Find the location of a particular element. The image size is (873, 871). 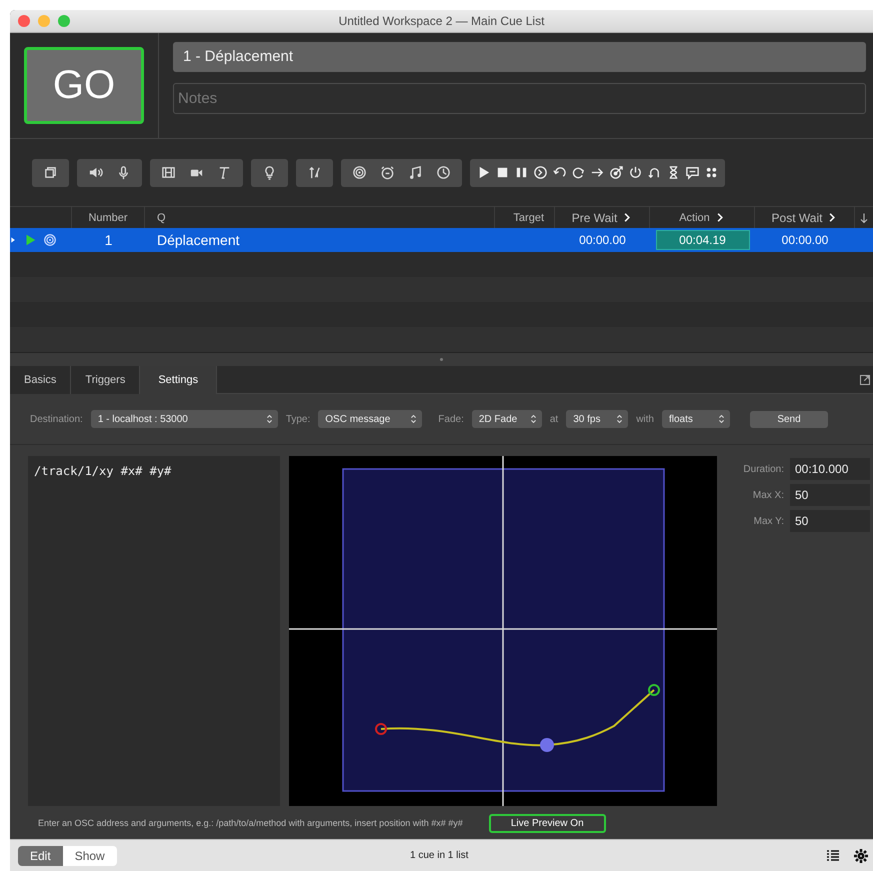

column-header: Pre Wait is located at coordinates (595, 217).